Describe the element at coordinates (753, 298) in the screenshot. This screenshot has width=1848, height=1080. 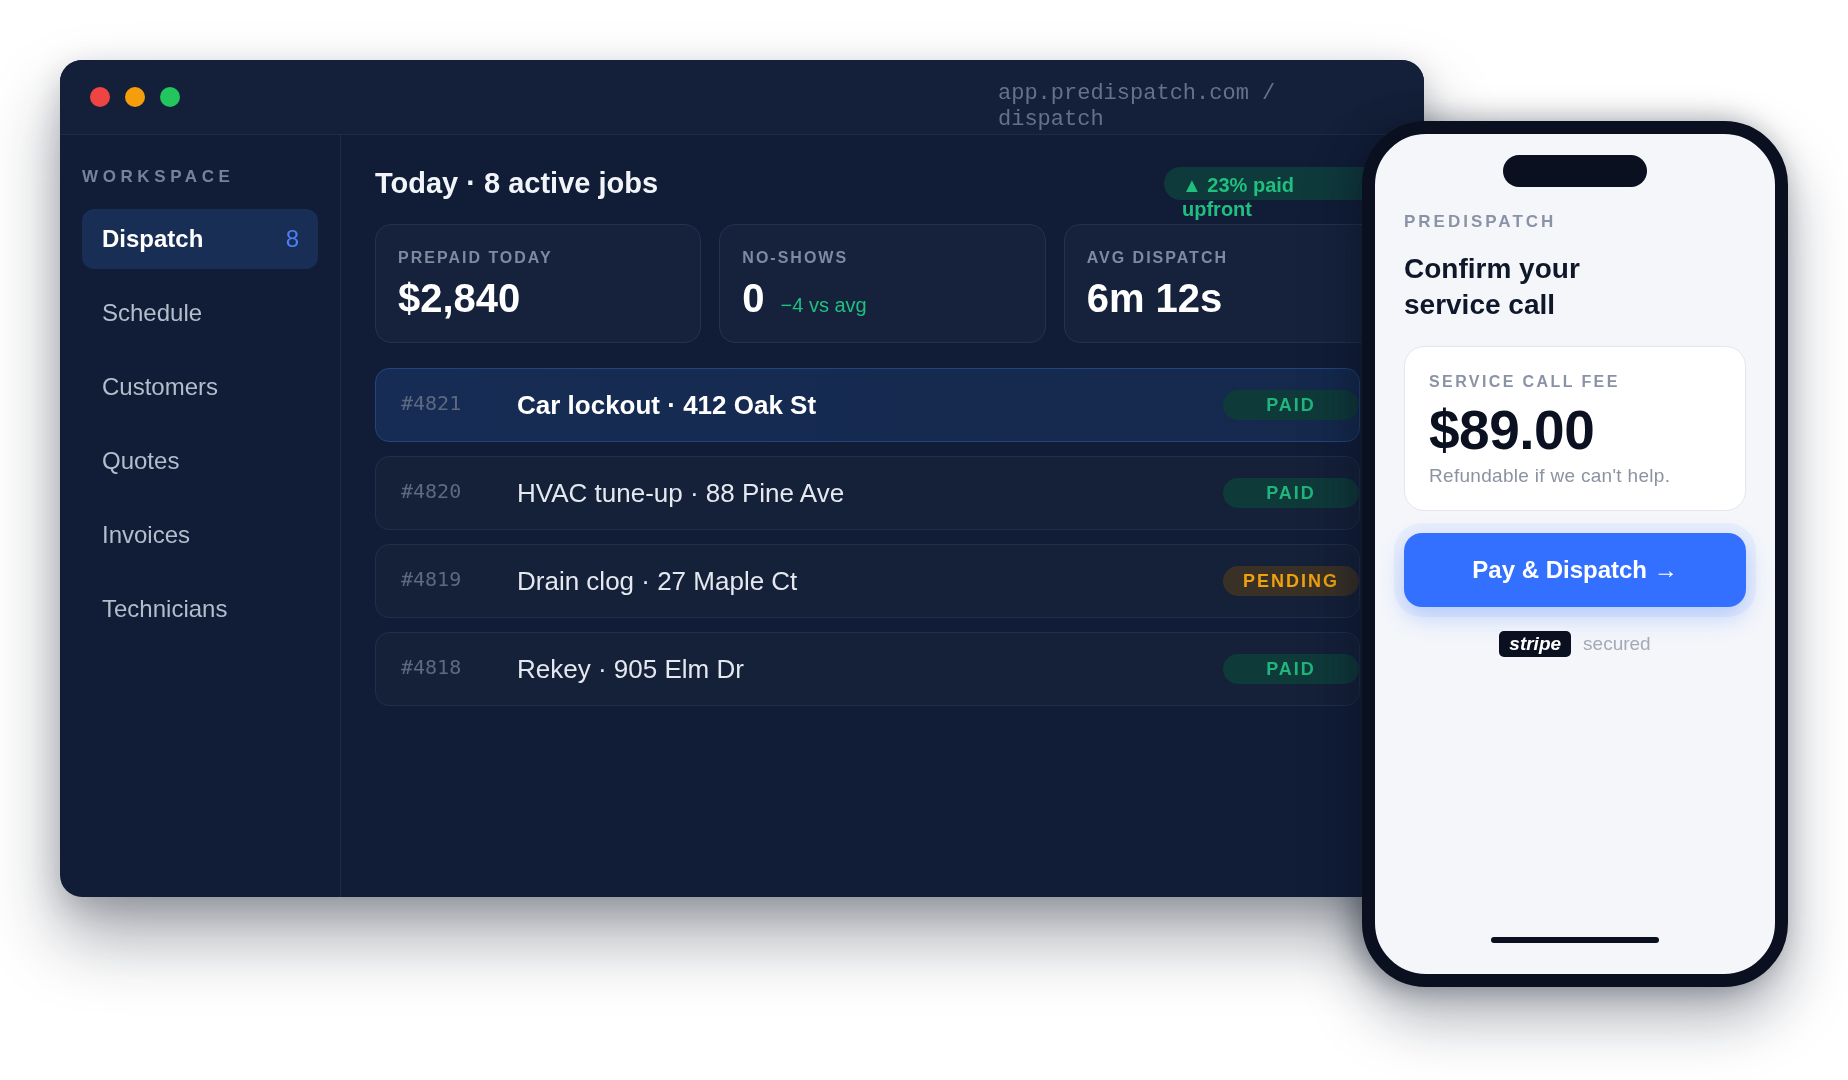
I see `stat-value: 0` at that location.